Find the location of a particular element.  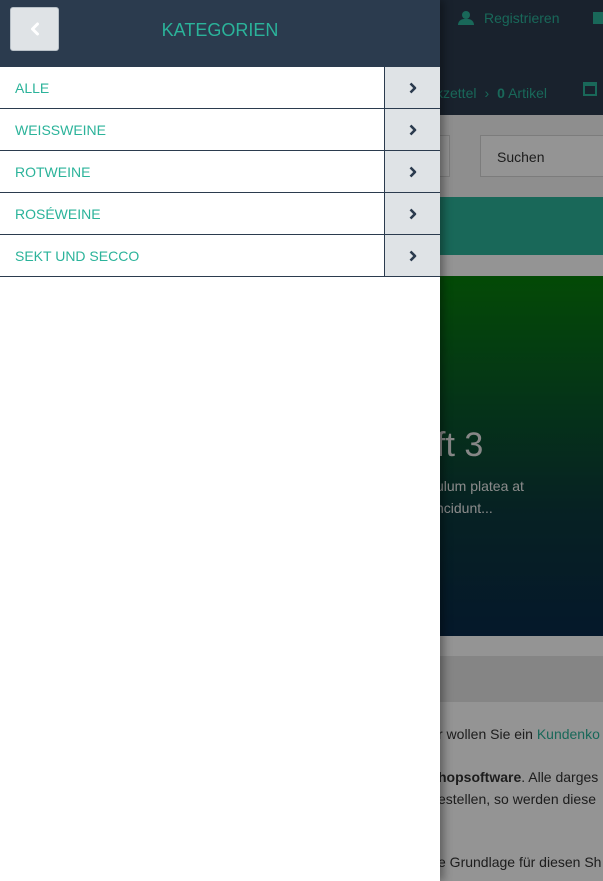

category-item-rotweine: ROTWEINE is located at coordinates (220, 172).